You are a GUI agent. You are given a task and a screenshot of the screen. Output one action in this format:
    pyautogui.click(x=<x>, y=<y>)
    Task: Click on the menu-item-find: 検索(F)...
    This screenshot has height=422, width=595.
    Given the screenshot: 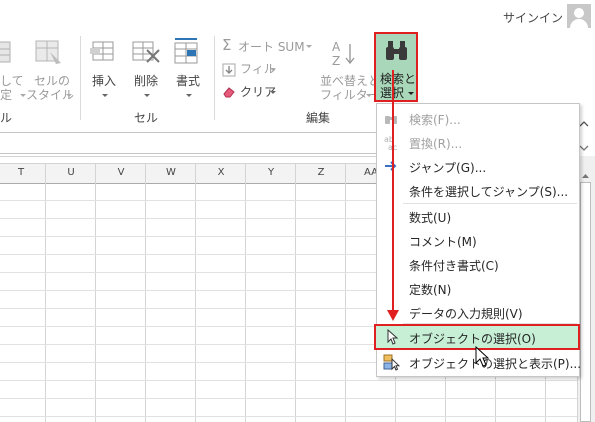 What is the action you would take?
    pyautogui.click(x=478, y=118)
    